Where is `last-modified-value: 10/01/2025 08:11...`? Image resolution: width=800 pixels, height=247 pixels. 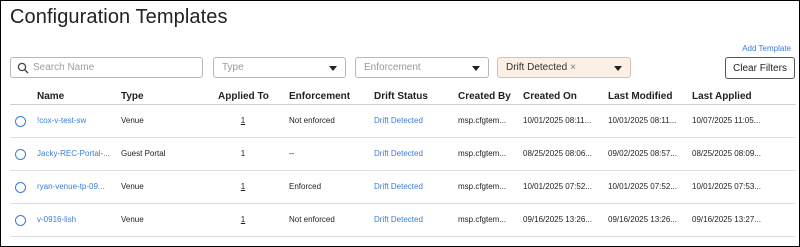
last-modified-value: 10/01/2025 08:11... is located at coordinates (642, 120).